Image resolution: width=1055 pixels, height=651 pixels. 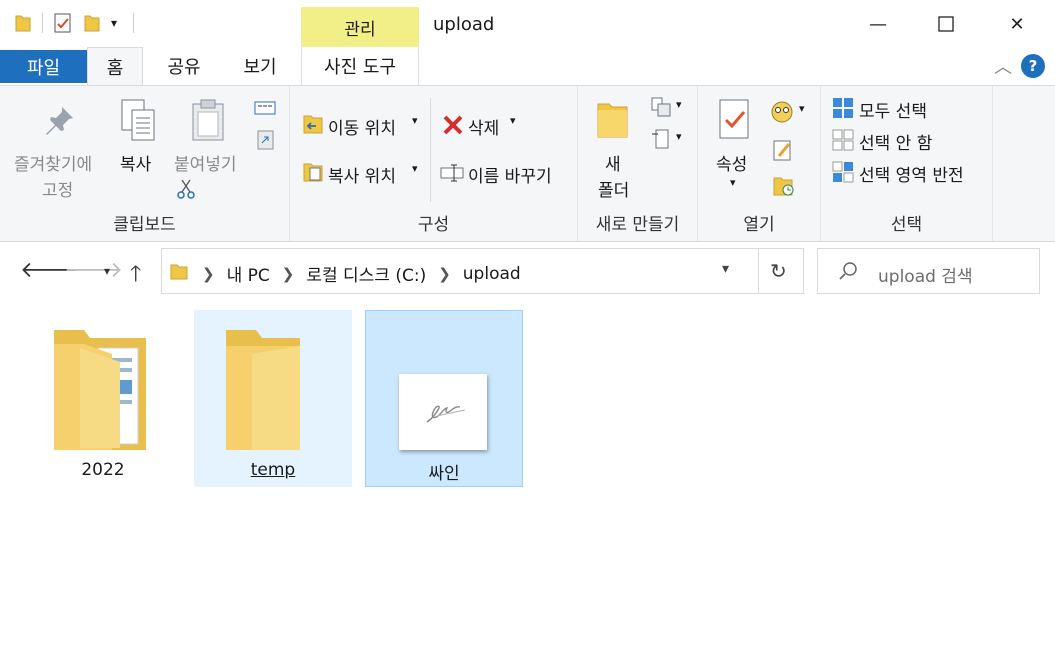 What do you see at coordinates (144, 225) in the screenshot?
I see `group-label-clipboard: 클립보드` at bounding box center [144, 225].